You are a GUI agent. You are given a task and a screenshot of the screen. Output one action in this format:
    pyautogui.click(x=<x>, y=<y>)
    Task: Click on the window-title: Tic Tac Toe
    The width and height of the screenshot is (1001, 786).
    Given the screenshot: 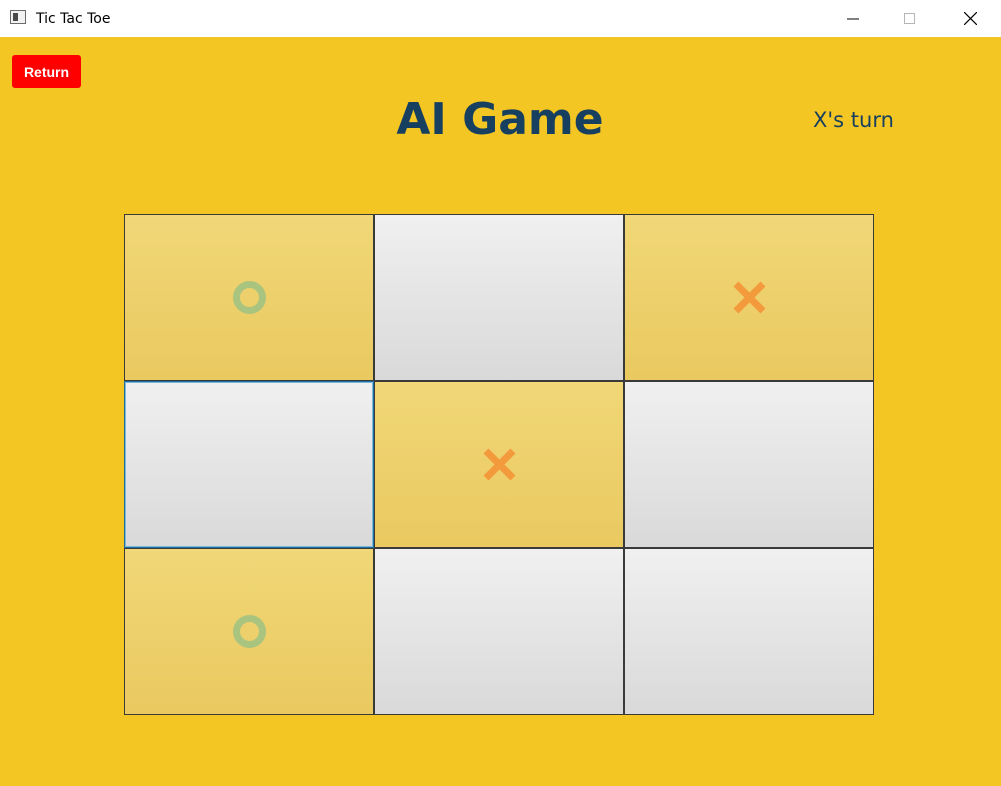 What is the action you would take?
    pyautogui.click(x=73, y=19)
    